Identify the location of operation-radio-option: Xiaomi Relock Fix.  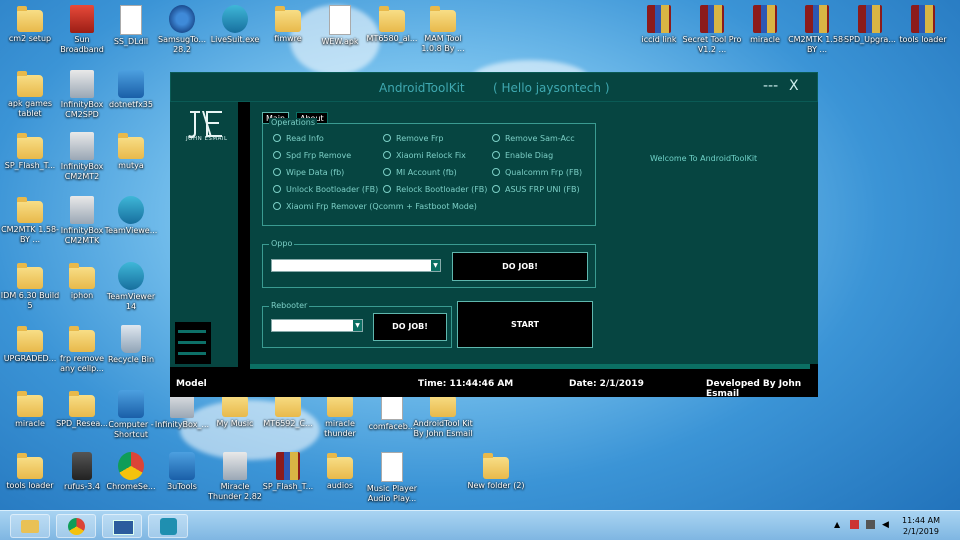
(424, 155).